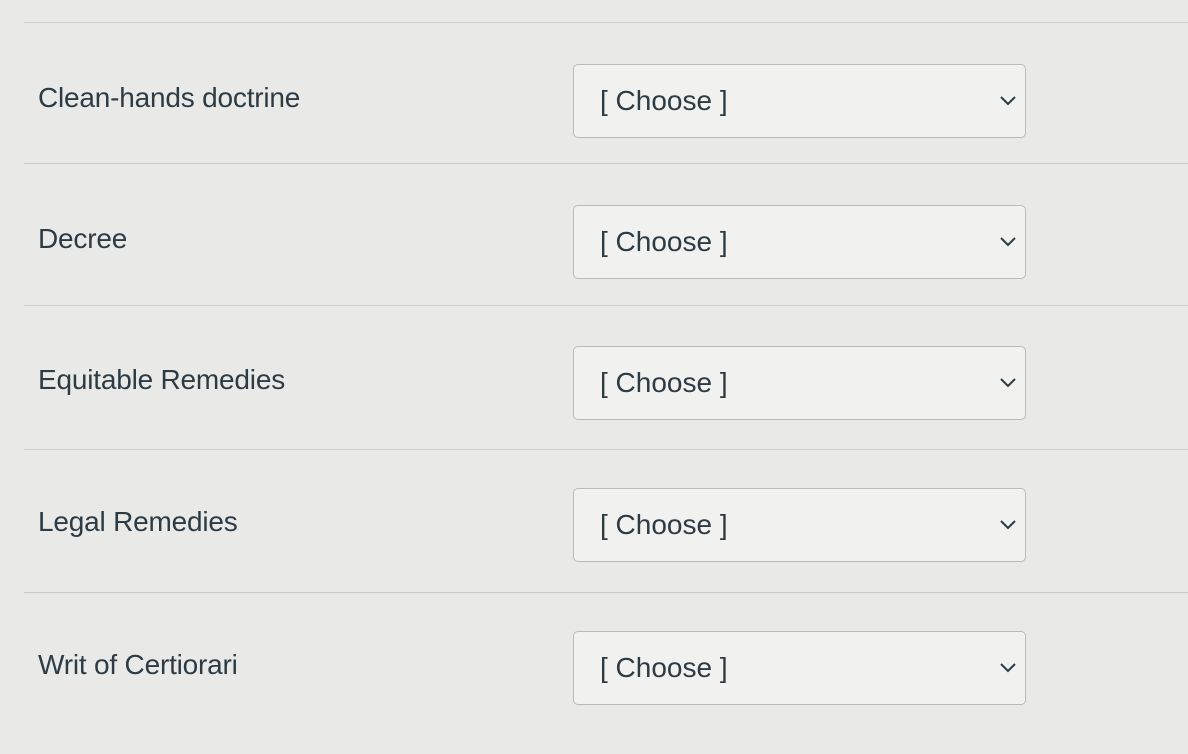 Image resolution: width=1188 pixels, height=754 pixels. What do you see at coordinates (161, 379) in the screenshot?
I see `term-label: Equitable Remedies` at bounding box center [161, 379].